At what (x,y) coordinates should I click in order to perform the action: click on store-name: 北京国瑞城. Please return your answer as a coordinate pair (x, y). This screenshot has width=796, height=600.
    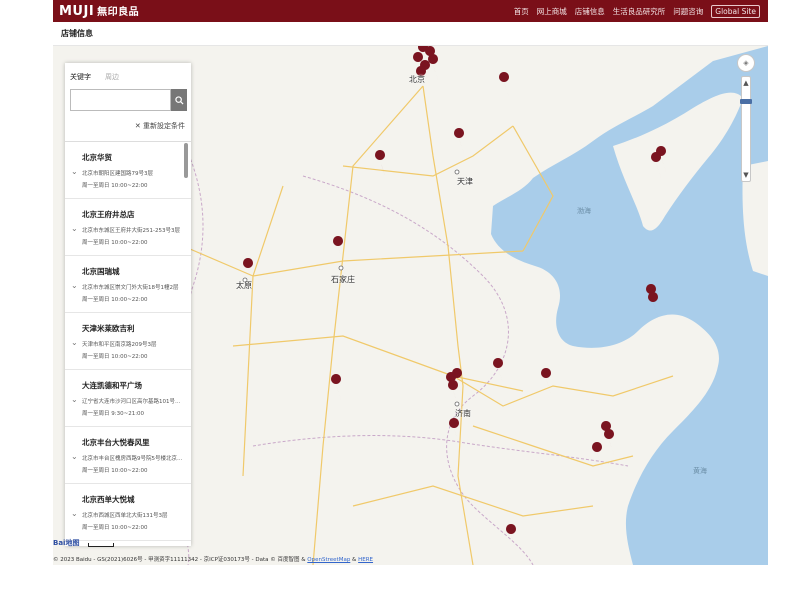
    Looking at the image, I should click on (101, 271).